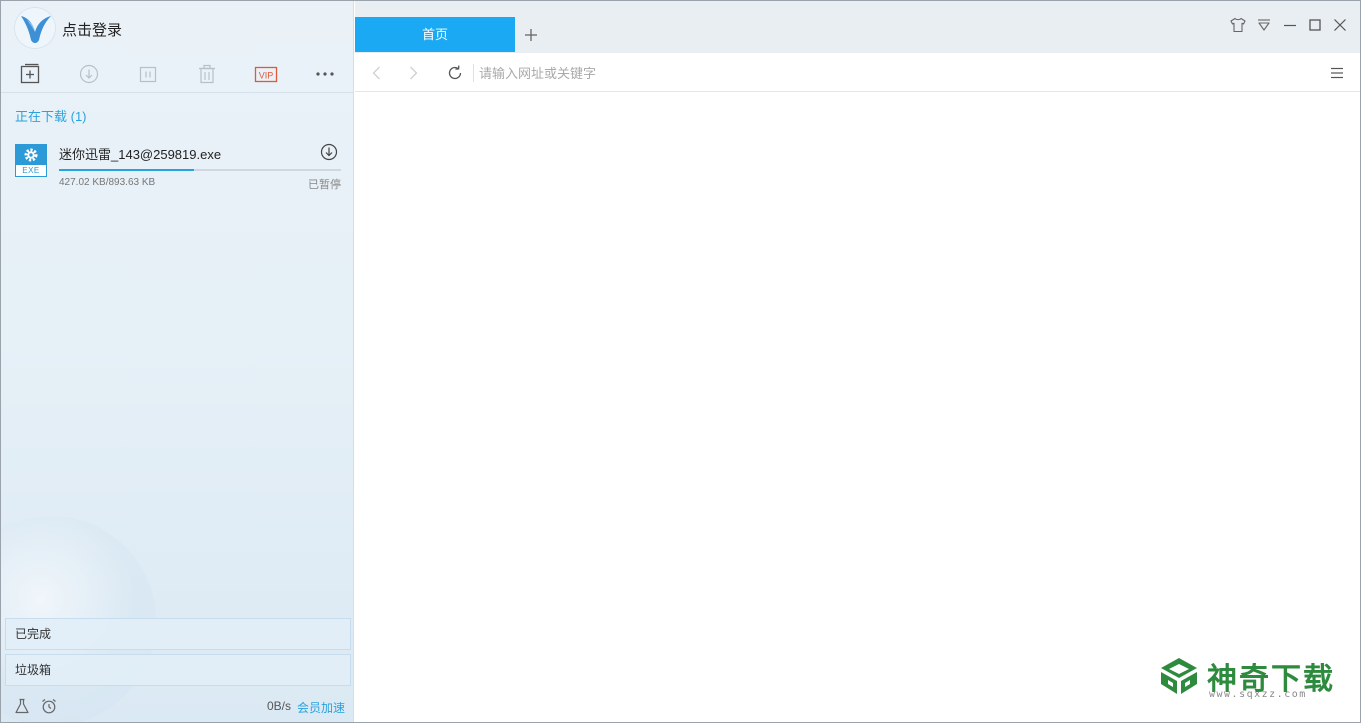 The height and width of the screenshot is (723, 1361). I want to click on back-button, so click(377, 73).